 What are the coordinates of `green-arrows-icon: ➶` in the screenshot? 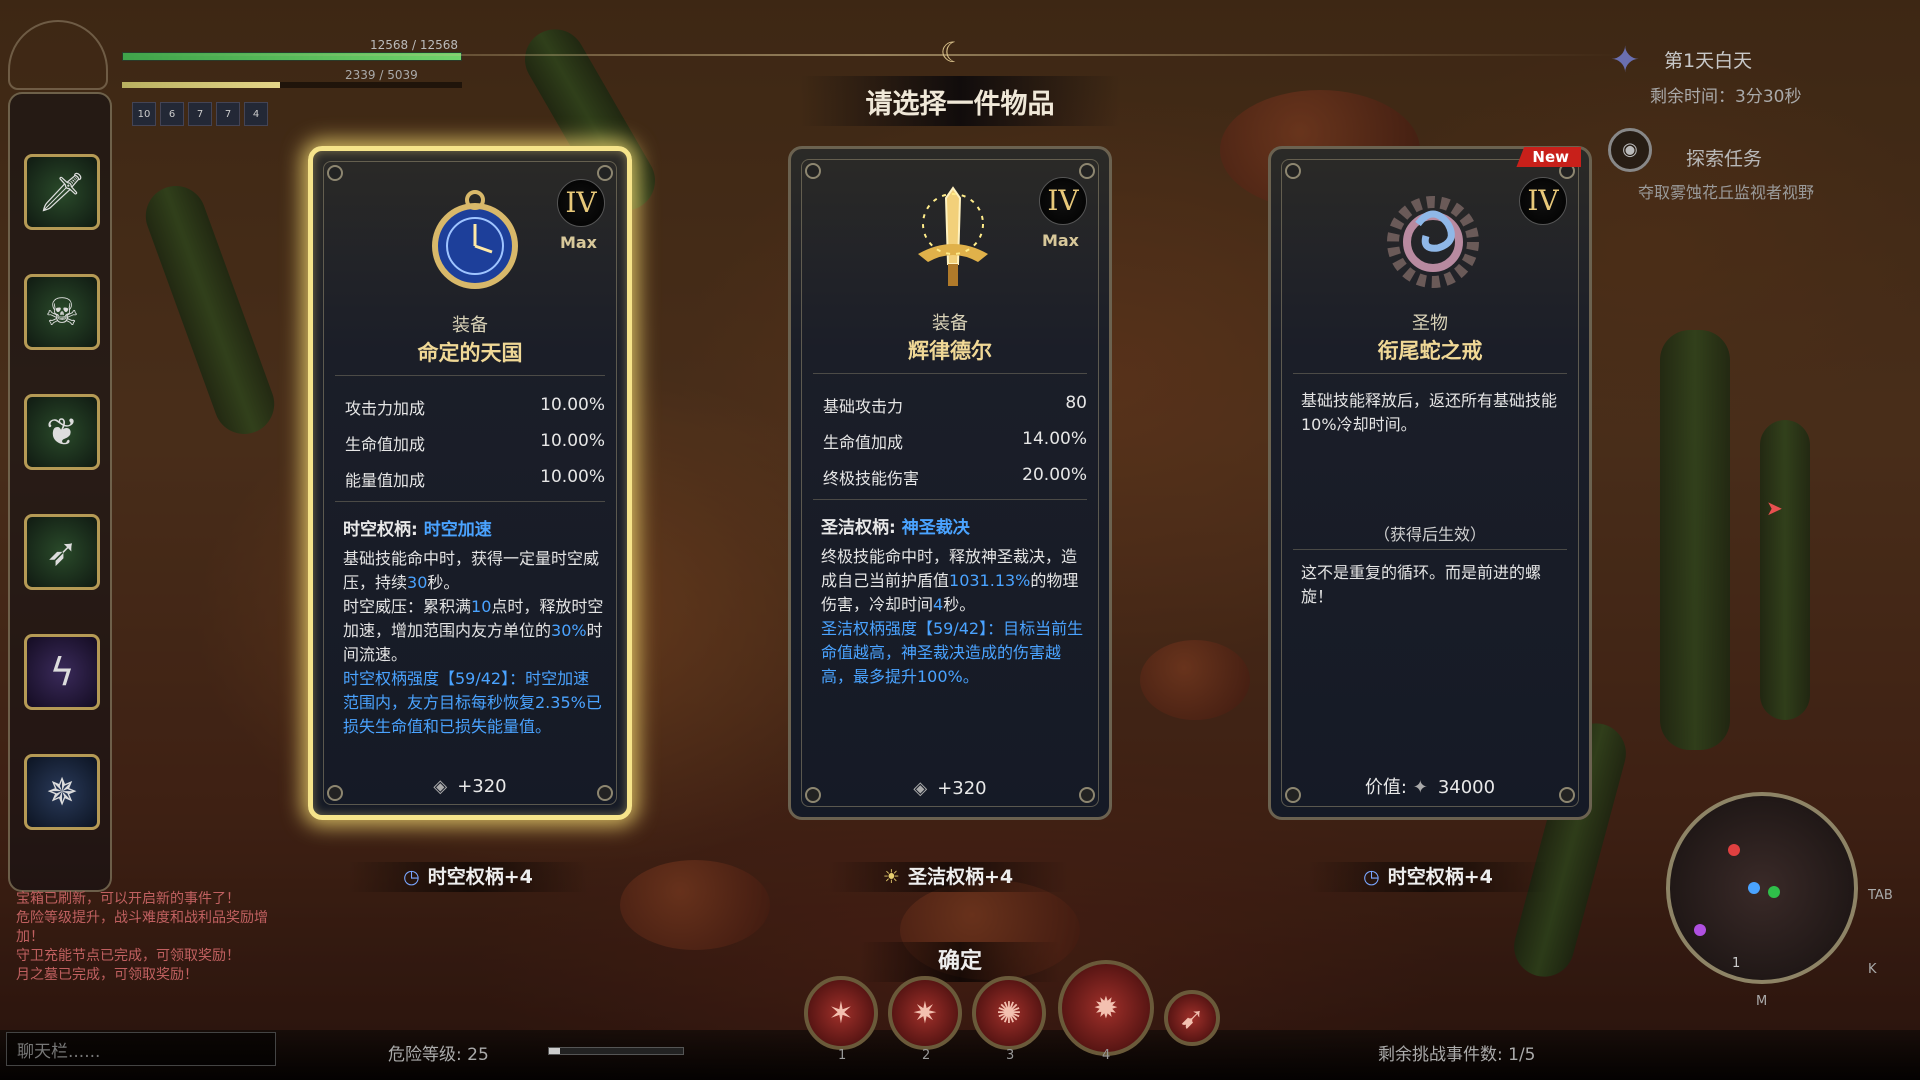 It's located at (62, 552).